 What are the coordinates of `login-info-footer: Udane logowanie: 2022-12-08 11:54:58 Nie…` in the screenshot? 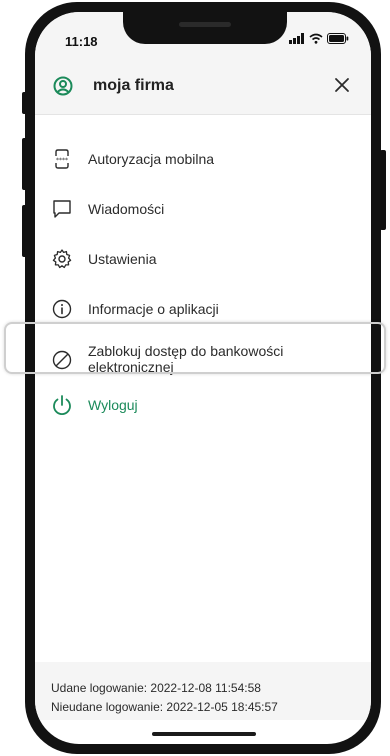 It's located at (203, 691).